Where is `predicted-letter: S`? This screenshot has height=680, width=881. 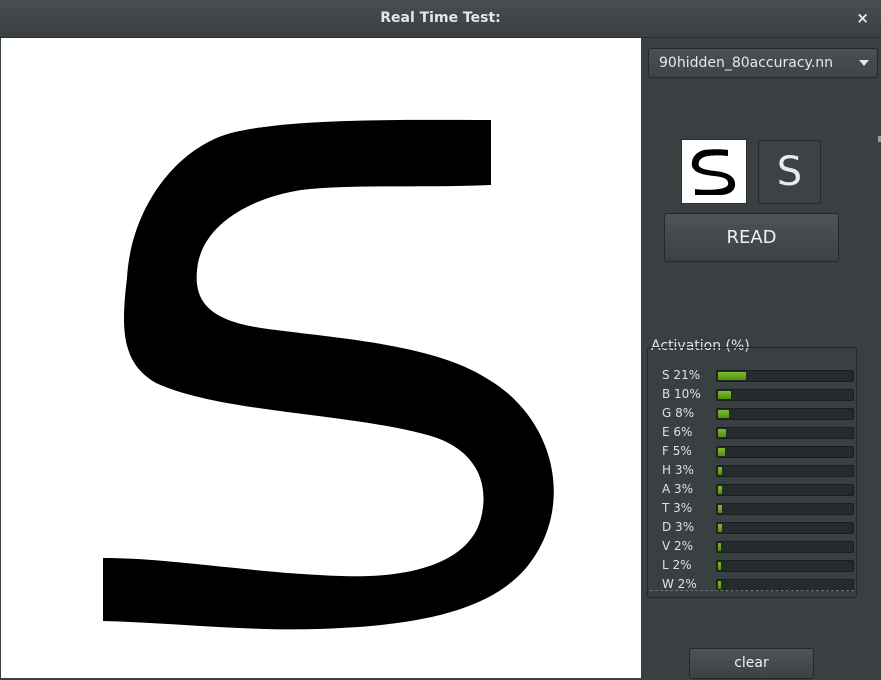
predicted-letter: S is located at coordinates (789, 172).